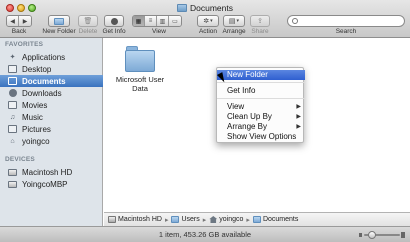 The width and height of the screenshot is (410, 242). Describe the element at coordinates (36, 129) in the screenshot. I see `sidebar-item-label: Pictures` at that location.